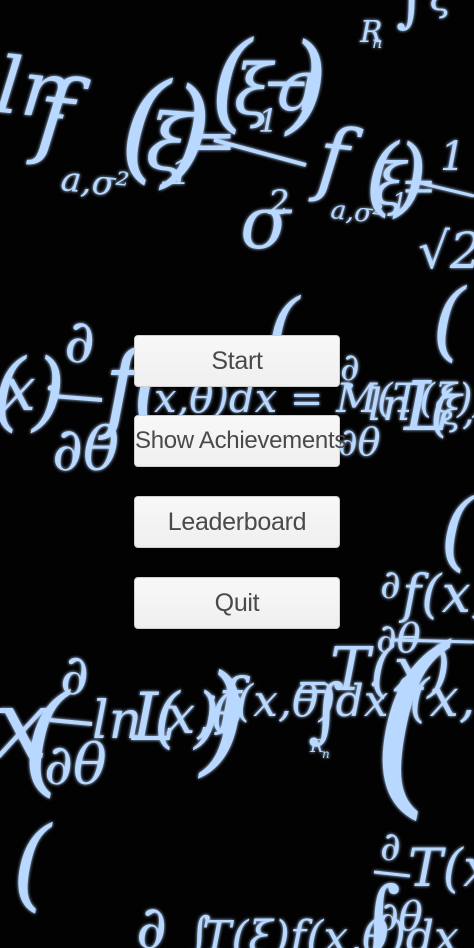 Image resolution: width=474 pixels, height=948 pixels. Describe the element at coordinates (430, 699) in the screenshot. I see `svg-text: f(x,θ)` at that location.